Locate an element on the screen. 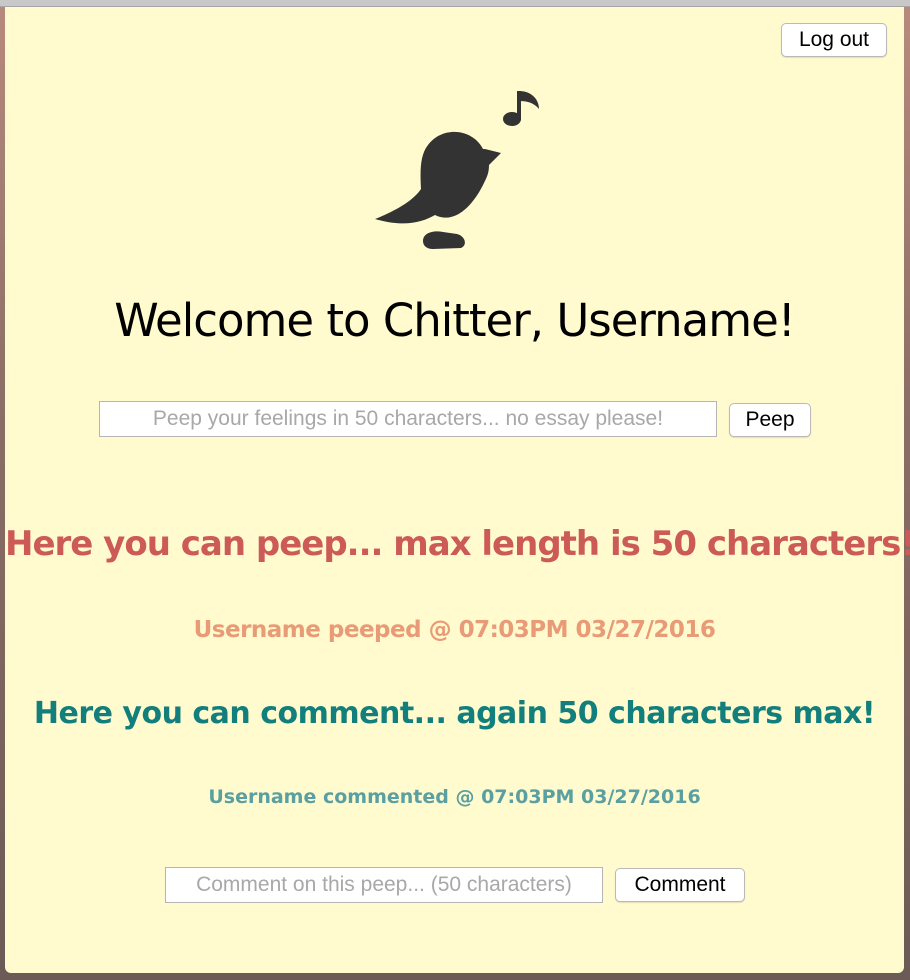 This screenshot has height=980, width=910. logout-button: Log out is located at coordinates (834, 40).